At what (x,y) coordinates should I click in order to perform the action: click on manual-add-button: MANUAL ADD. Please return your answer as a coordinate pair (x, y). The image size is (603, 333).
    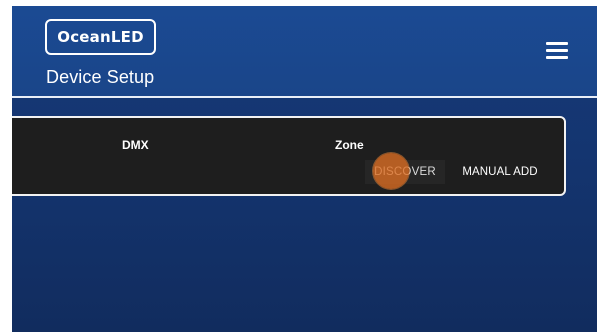
    Looking at the image, I should click on (500, 172).